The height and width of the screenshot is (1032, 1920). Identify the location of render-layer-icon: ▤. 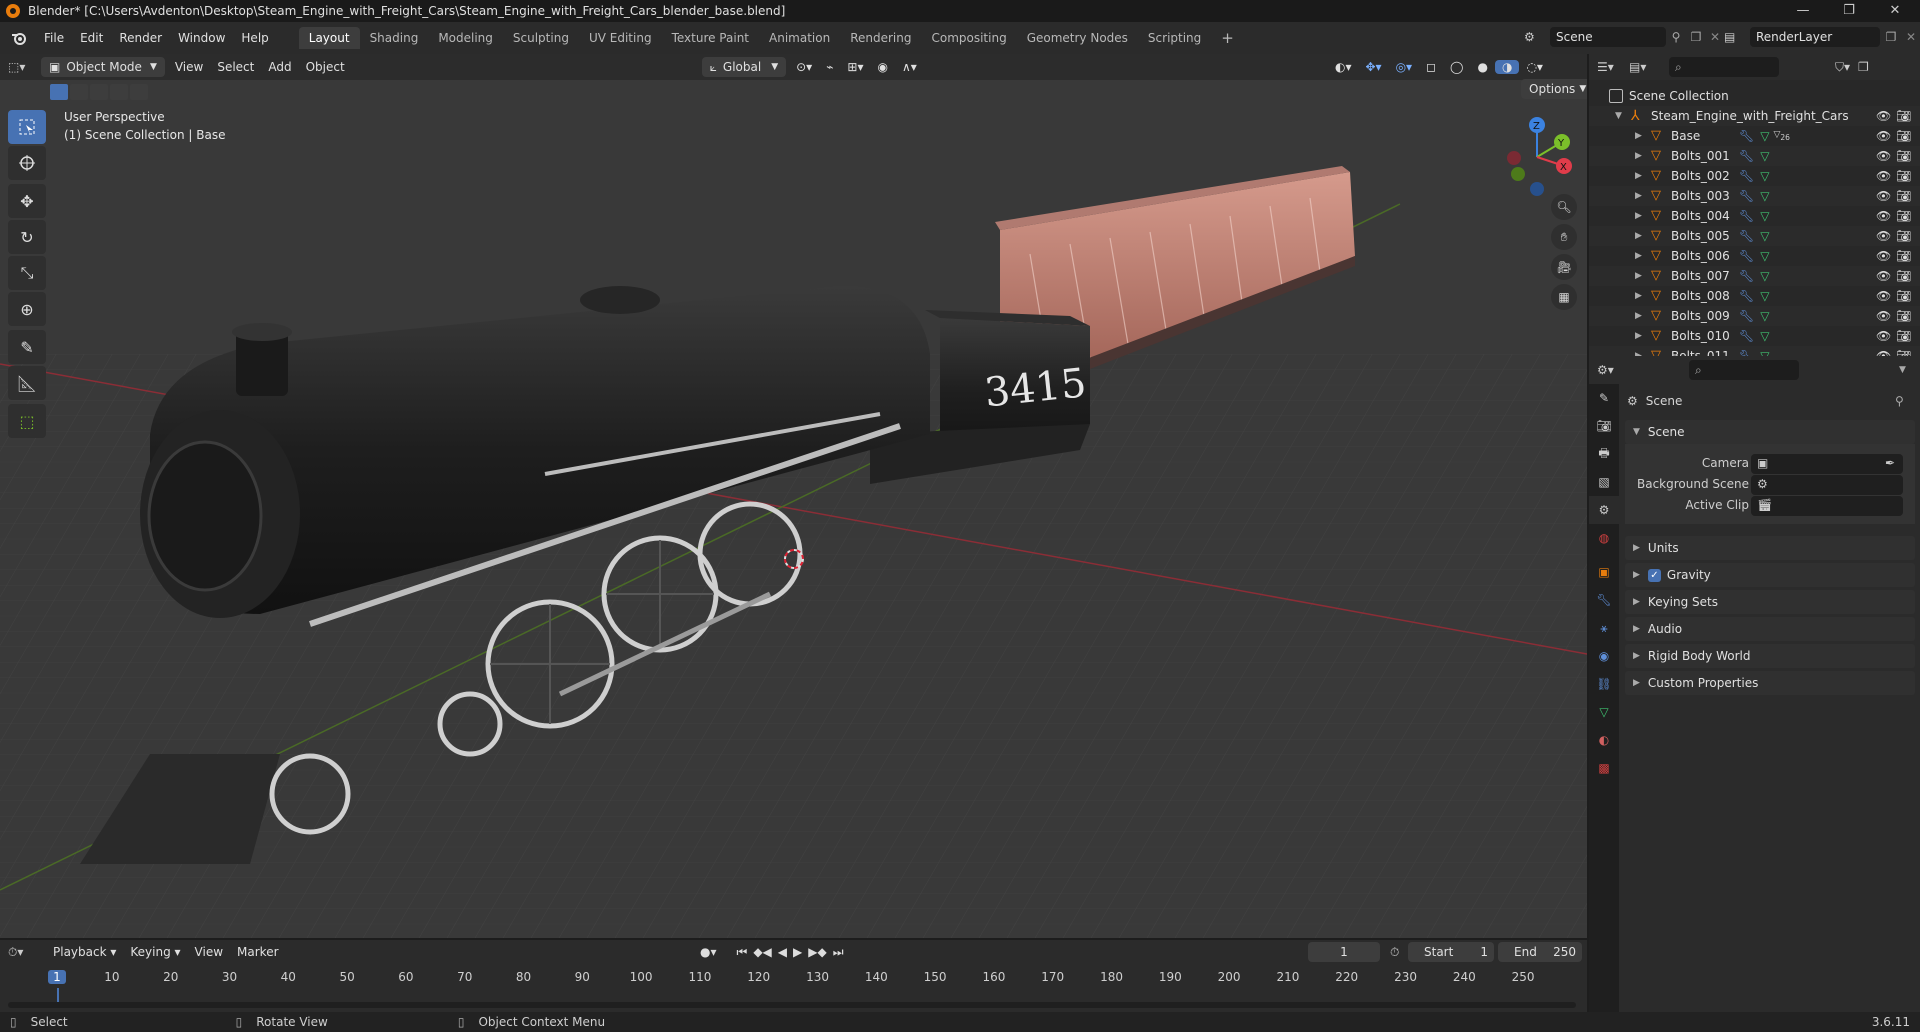
(1737, 37).